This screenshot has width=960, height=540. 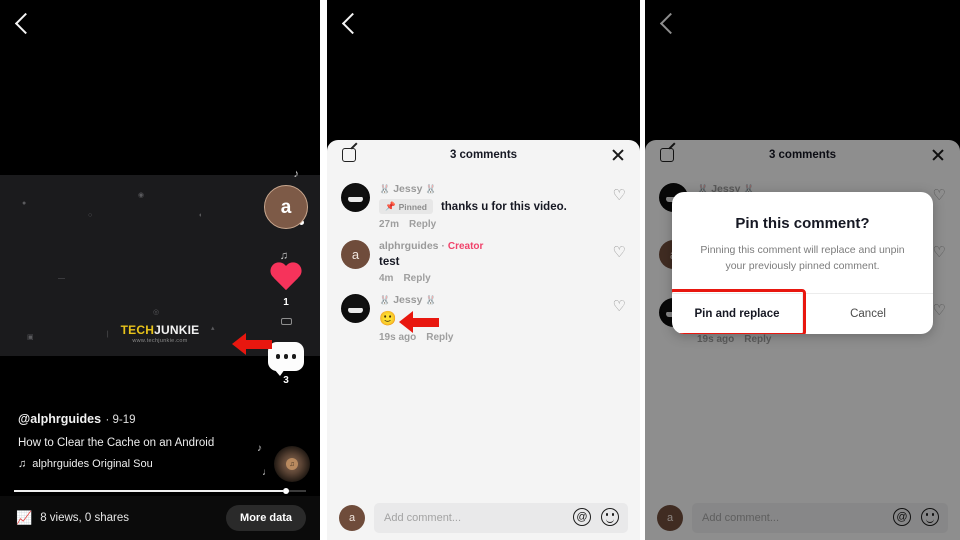 I want to click on comment-meta: 4m Reply, so click(x=502, y=278).